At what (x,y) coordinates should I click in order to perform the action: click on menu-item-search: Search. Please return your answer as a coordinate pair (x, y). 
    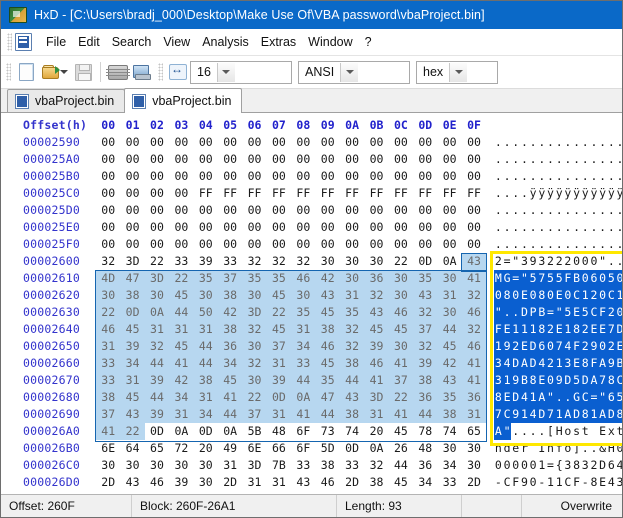
    Looking at the image, I should click on (132, 42).